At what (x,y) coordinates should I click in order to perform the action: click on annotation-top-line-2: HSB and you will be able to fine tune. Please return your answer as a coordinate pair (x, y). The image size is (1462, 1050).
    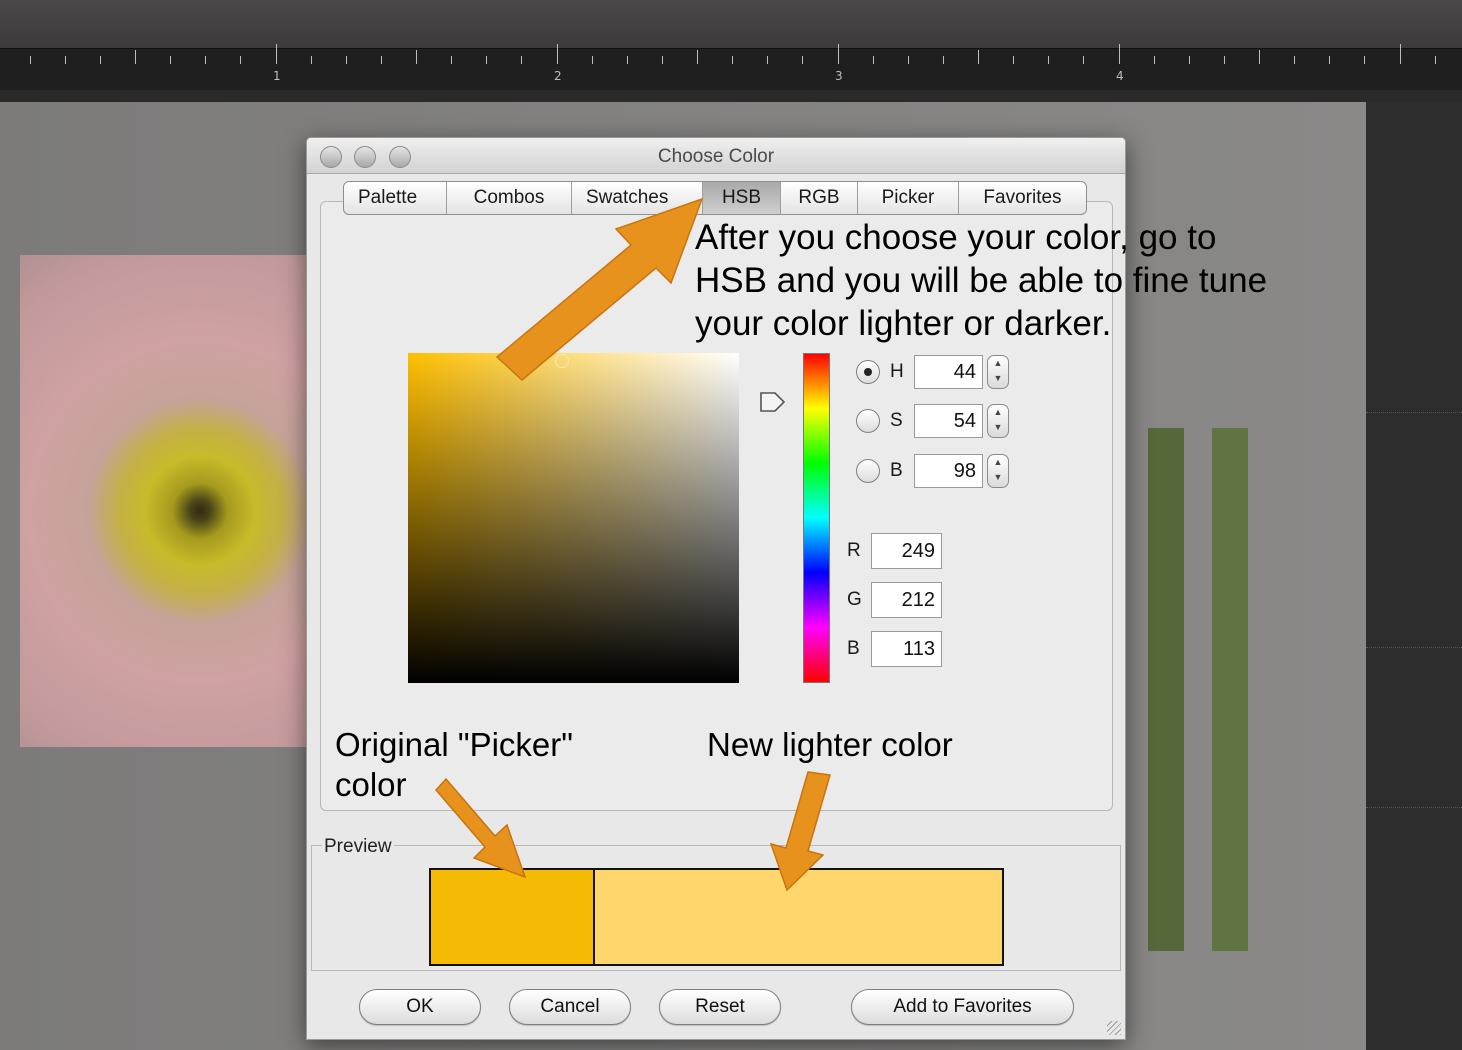
    Looking at the image, I should click on (981, 280).